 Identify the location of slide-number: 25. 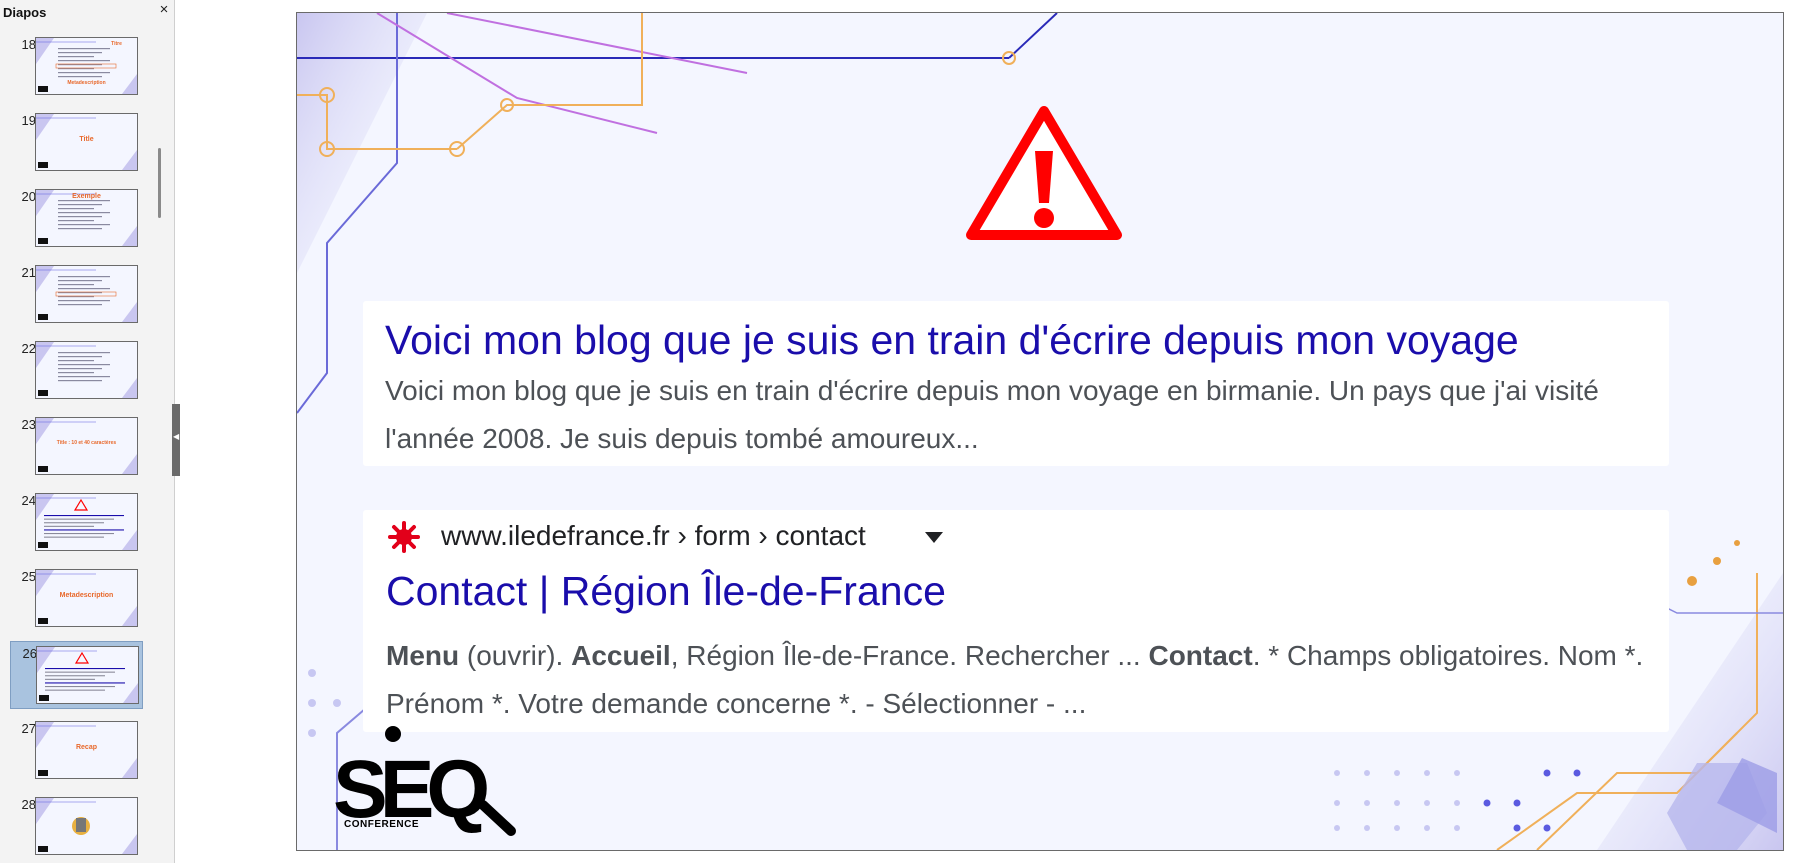
(28, 576).